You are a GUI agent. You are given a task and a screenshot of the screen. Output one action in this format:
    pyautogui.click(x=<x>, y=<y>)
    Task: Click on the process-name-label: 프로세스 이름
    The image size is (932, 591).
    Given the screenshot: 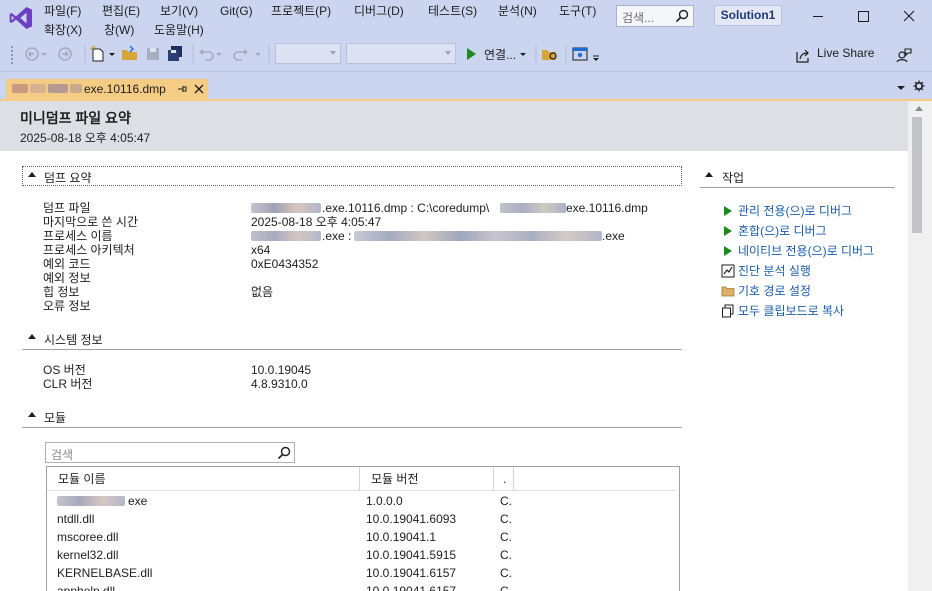 What is the action you would take?
    pyautogui.click(x=78, y=236)
    